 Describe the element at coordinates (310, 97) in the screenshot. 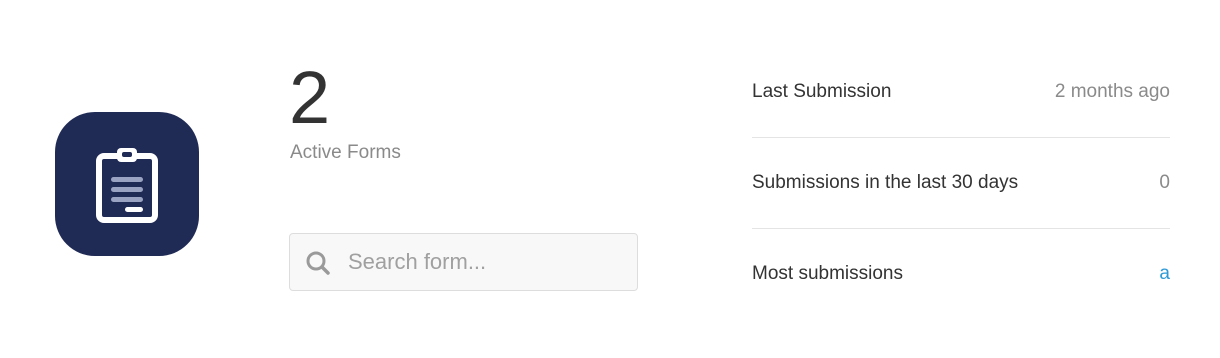

I see `active-forms-count: 2` at that location.